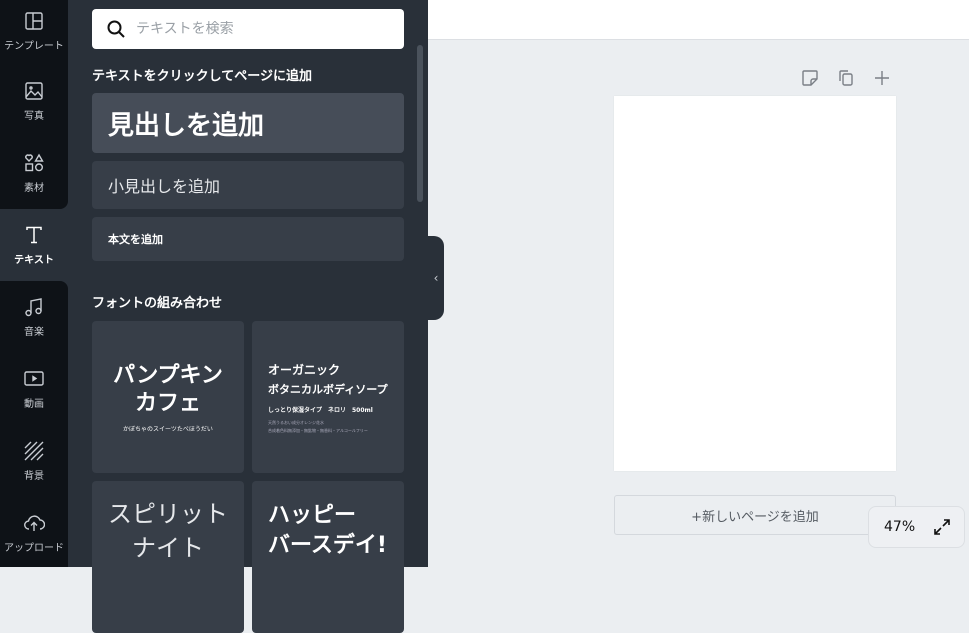  What do you see at coordinates (248, 123) in the screenshot?
I see `add-heading-button: 見出しを追加` at bounding box center [248, 123].